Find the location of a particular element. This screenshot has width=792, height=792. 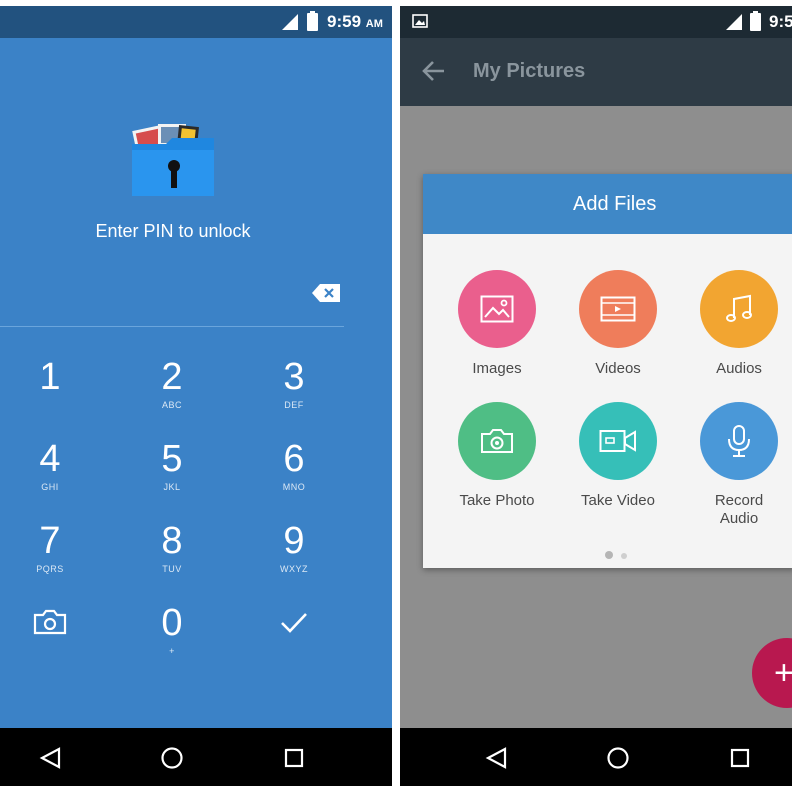

app-bar: My Pictures is located at coordinates (596, 72).